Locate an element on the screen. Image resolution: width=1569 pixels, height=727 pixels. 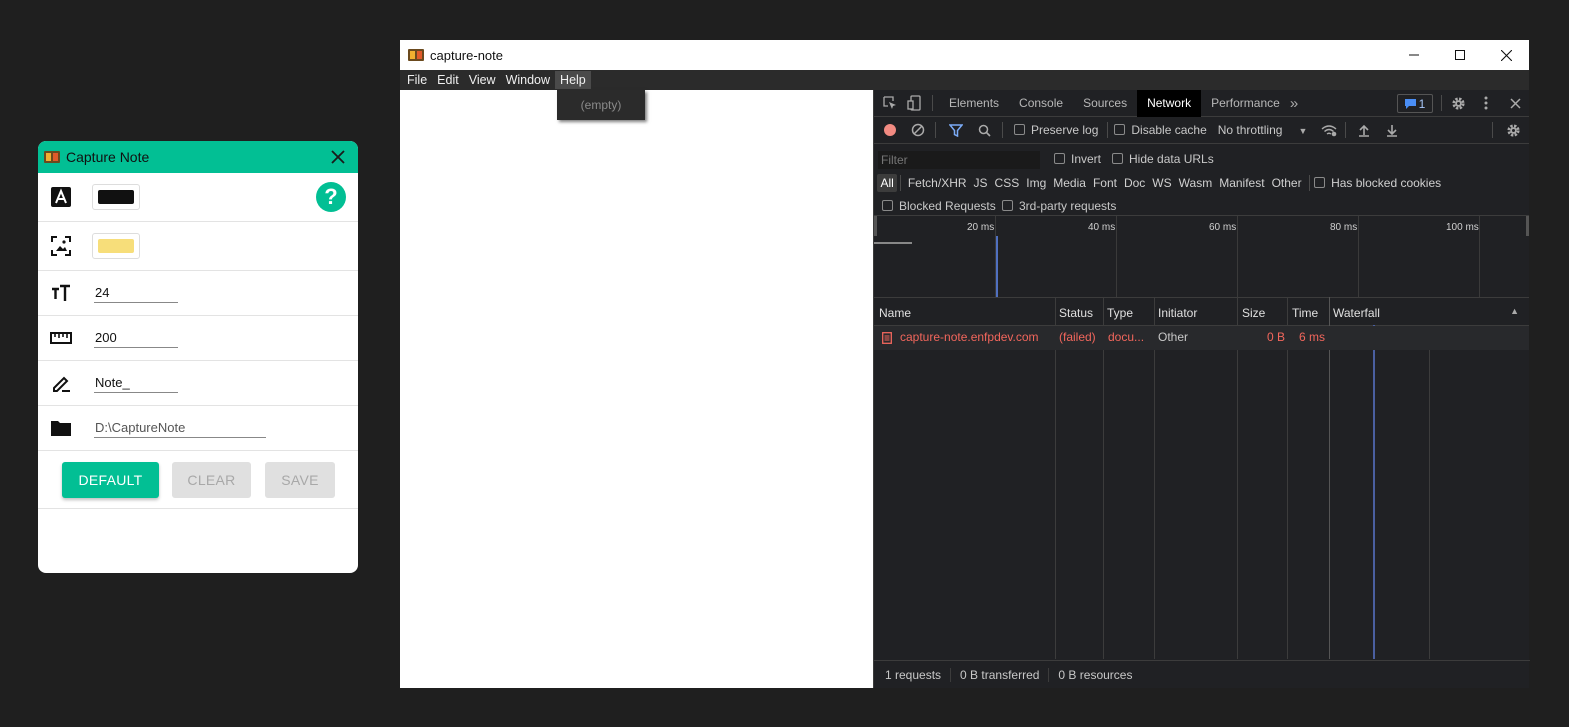
prefix-input is located at coordinates (136, 383).